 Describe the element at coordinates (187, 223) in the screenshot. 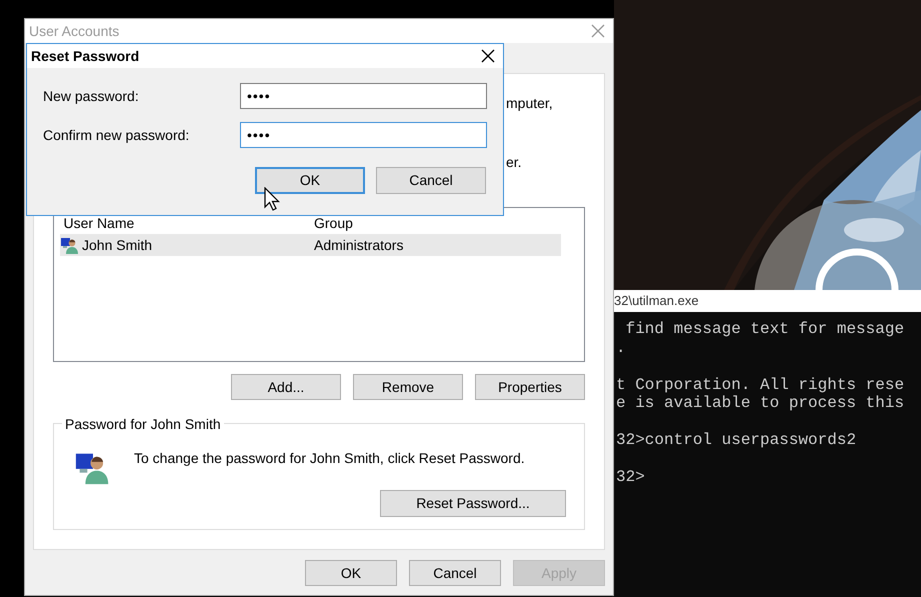

I see `column-header: User Name` at that location.